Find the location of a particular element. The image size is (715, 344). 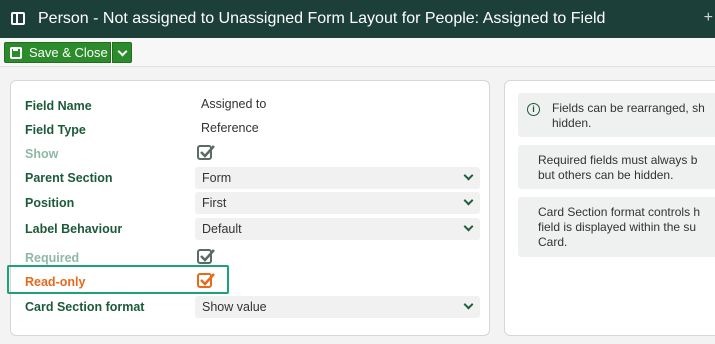

hint-text: Card. is located at coordinates (553, 242).